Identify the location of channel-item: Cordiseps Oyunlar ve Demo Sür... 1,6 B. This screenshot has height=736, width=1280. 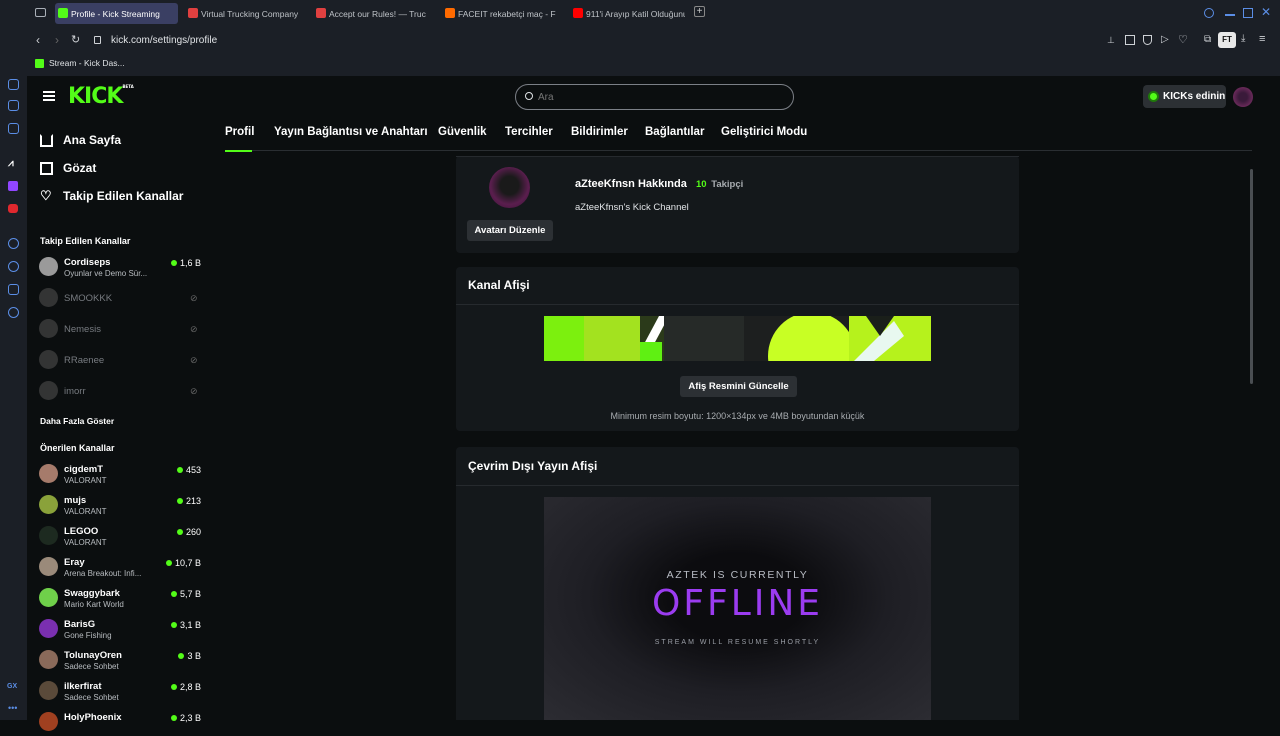
(120, 268).